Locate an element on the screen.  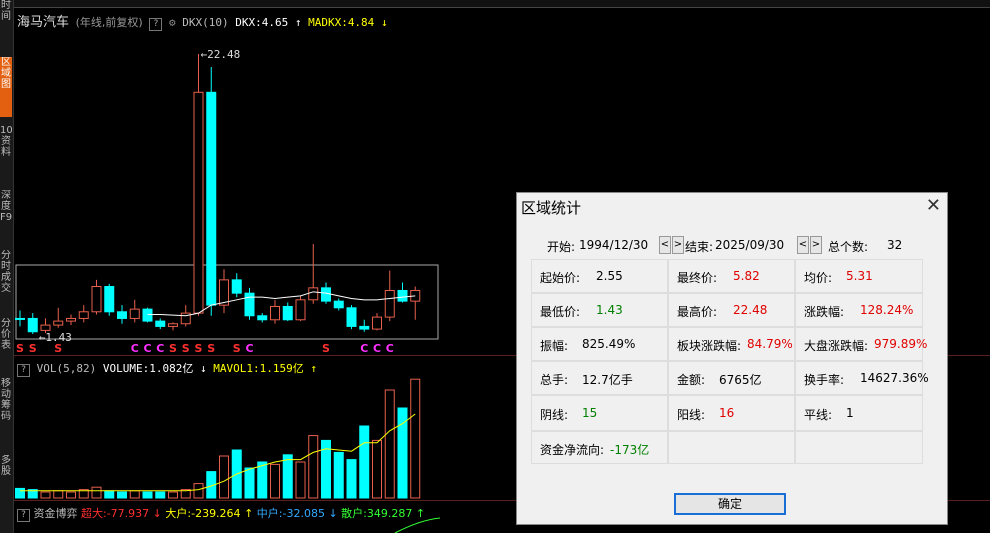
stat-cell: 板块涨跌幅: 84.79% is located at coordinates (731, 344).